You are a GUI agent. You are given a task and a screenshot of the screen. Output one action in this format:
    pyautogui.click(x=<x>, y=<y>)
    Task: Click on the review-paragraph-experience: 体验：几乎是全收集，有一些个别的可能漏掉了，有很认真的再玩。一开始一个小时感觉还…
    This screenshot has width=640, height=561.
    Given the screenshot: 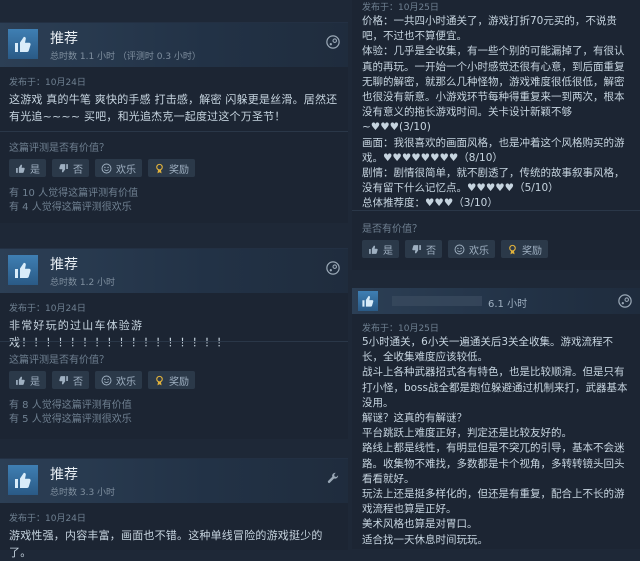 What is the action you would take?
    pyautogui.click(x=493, y=89)
    